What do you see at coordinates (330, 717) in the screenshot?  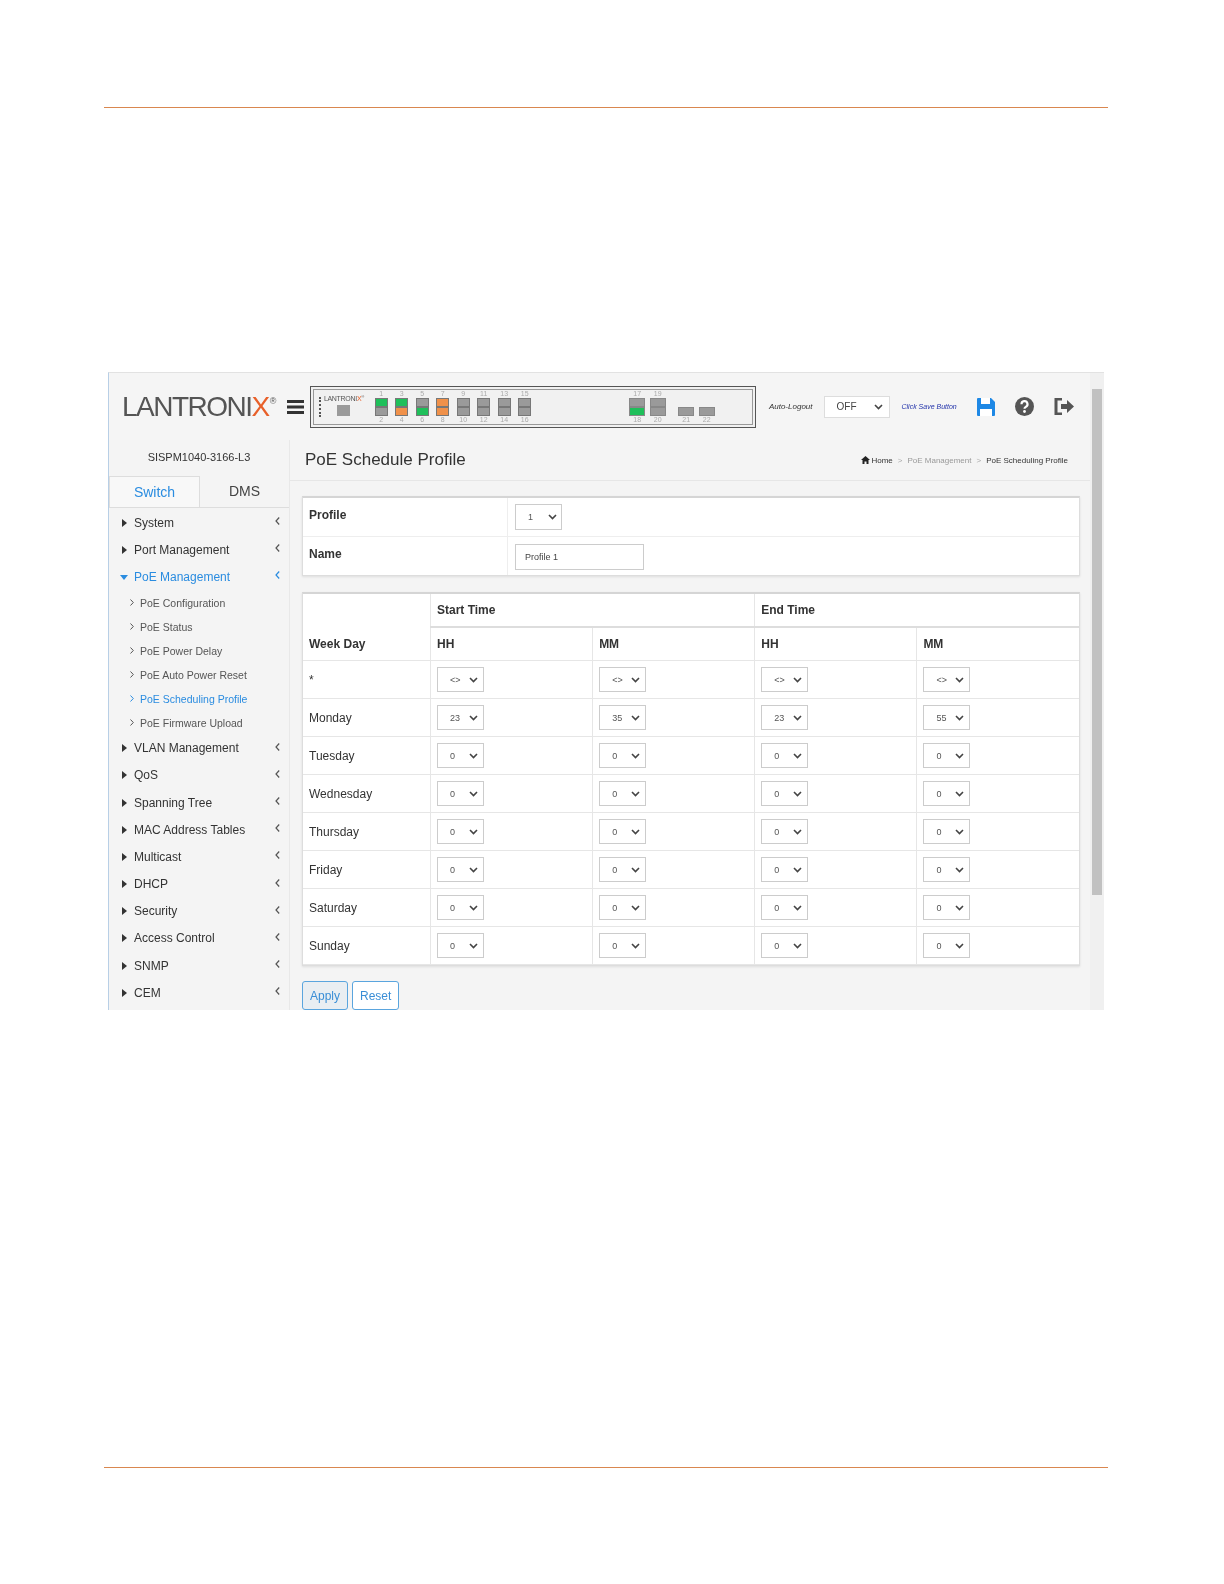 I see `weekday-label: Monday` at bounding box center [330, 717].